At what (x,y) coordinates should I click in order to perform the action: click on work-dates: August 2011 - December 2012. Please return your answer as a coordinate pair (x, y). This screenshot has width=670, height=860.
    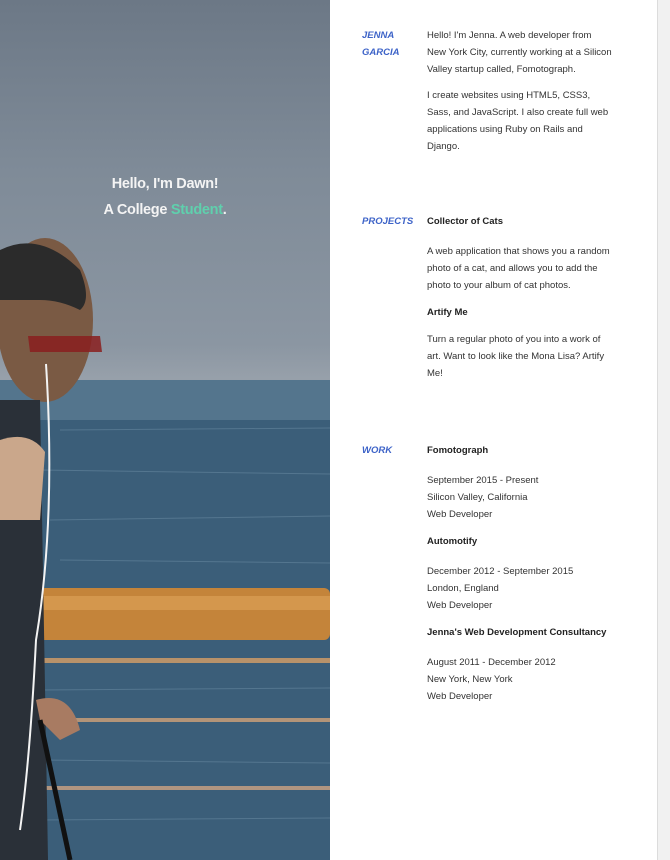
    Looking at the image, I should click on (491, 662).